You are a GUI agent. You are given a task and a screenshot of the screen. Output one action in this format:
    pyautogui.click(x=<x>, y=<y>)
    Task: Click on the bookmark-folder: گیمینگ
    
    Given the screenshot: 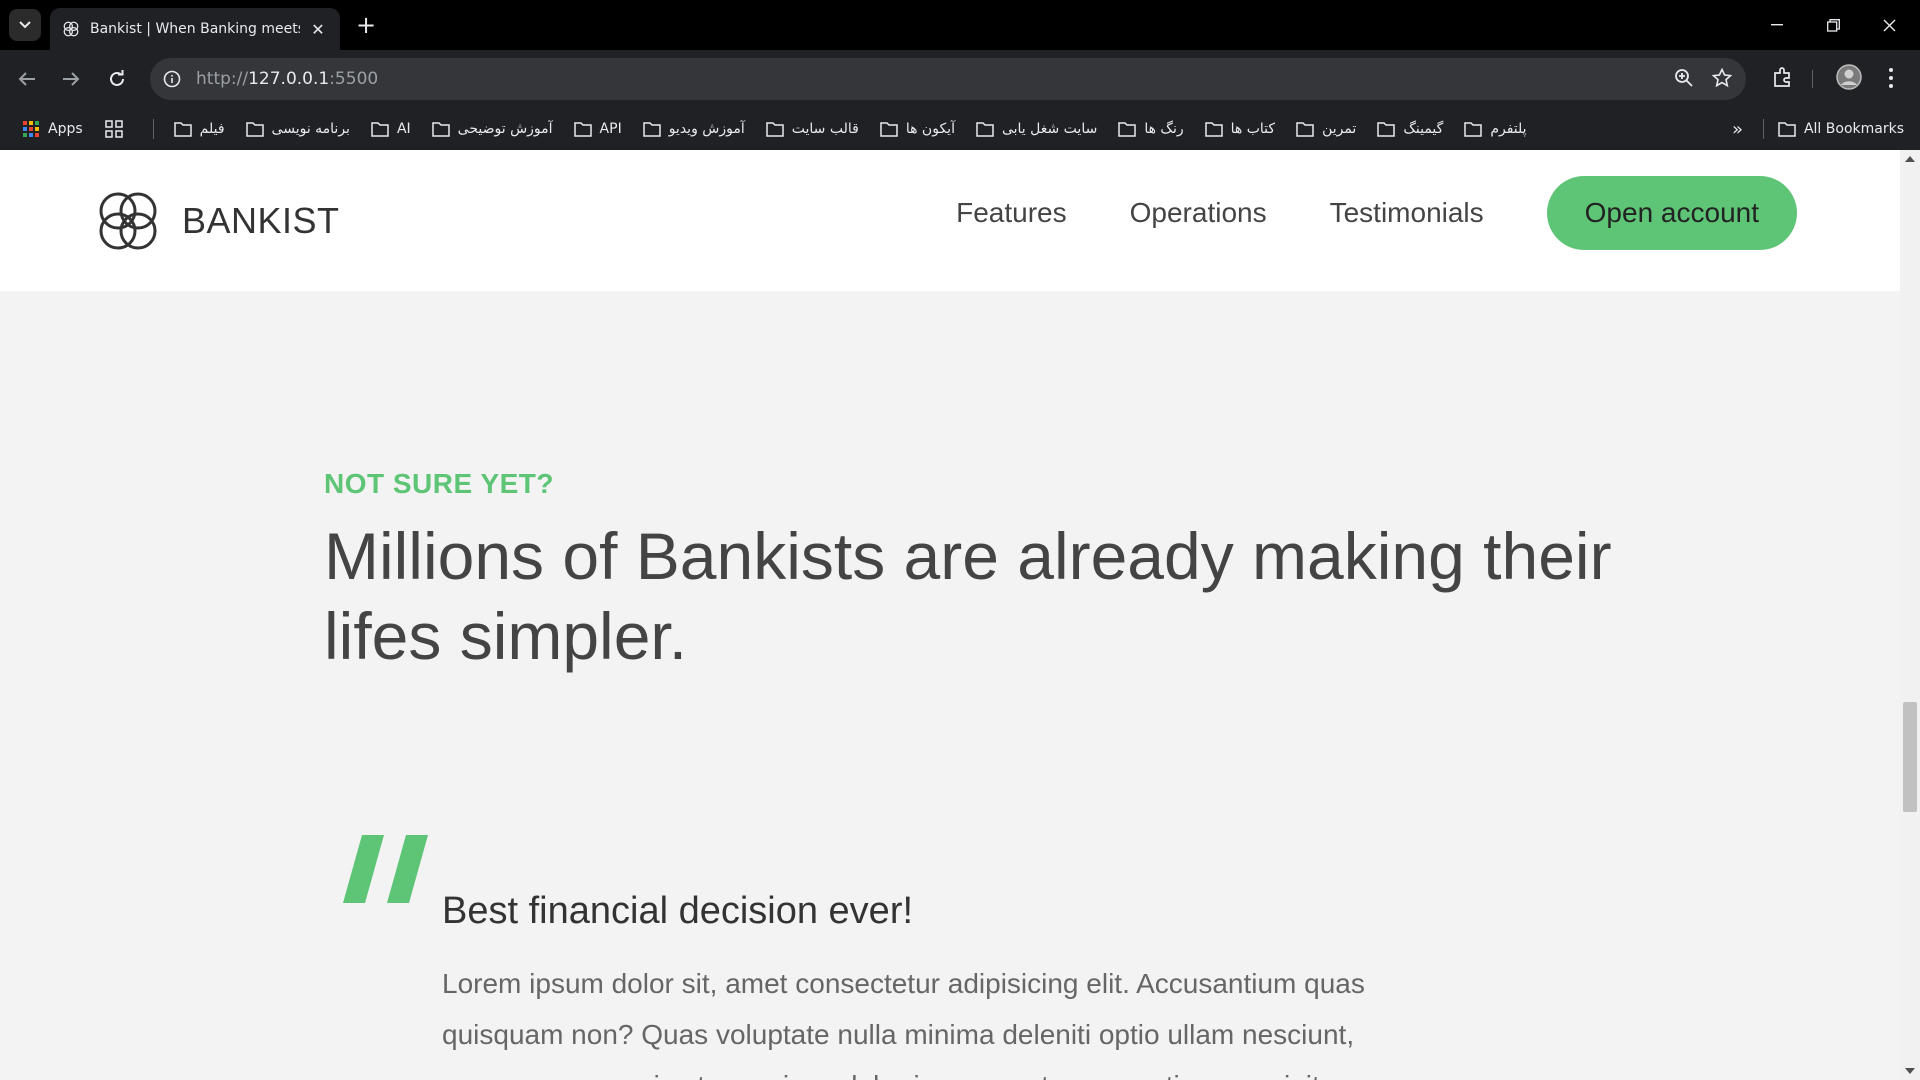 What is the action you would take?
    pyautogui.click(x=1410, y=129)
    